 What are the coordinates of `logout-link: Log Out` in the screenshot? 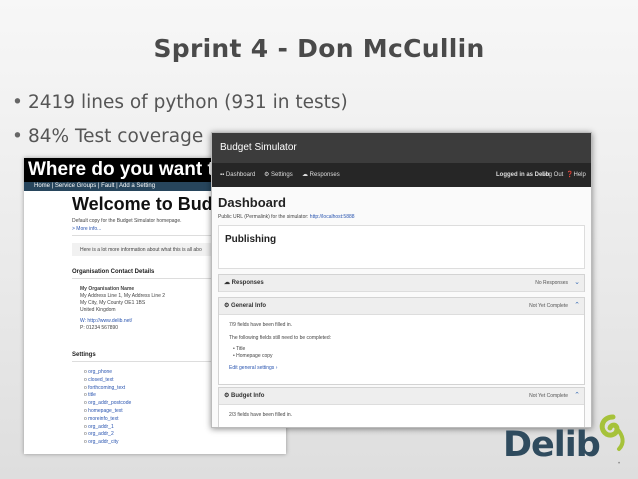 It's located at (552, 175).